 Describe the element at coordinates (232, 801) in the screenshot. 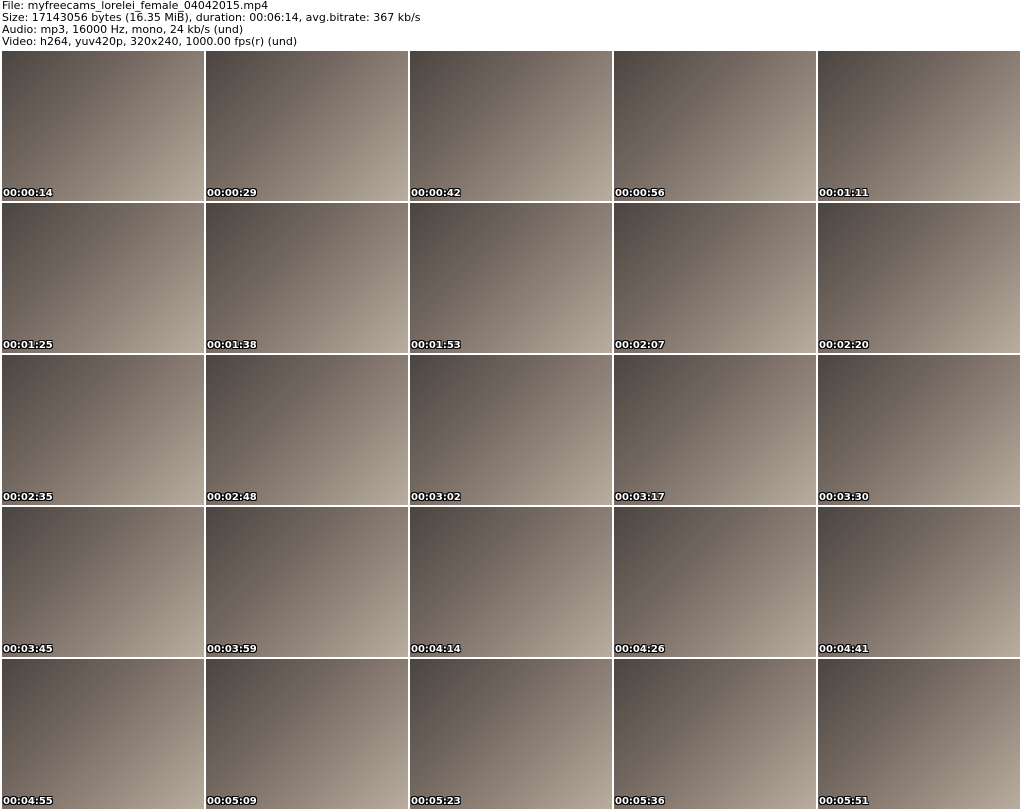

I see `frame-timestamp: 00:05:09` at that location.